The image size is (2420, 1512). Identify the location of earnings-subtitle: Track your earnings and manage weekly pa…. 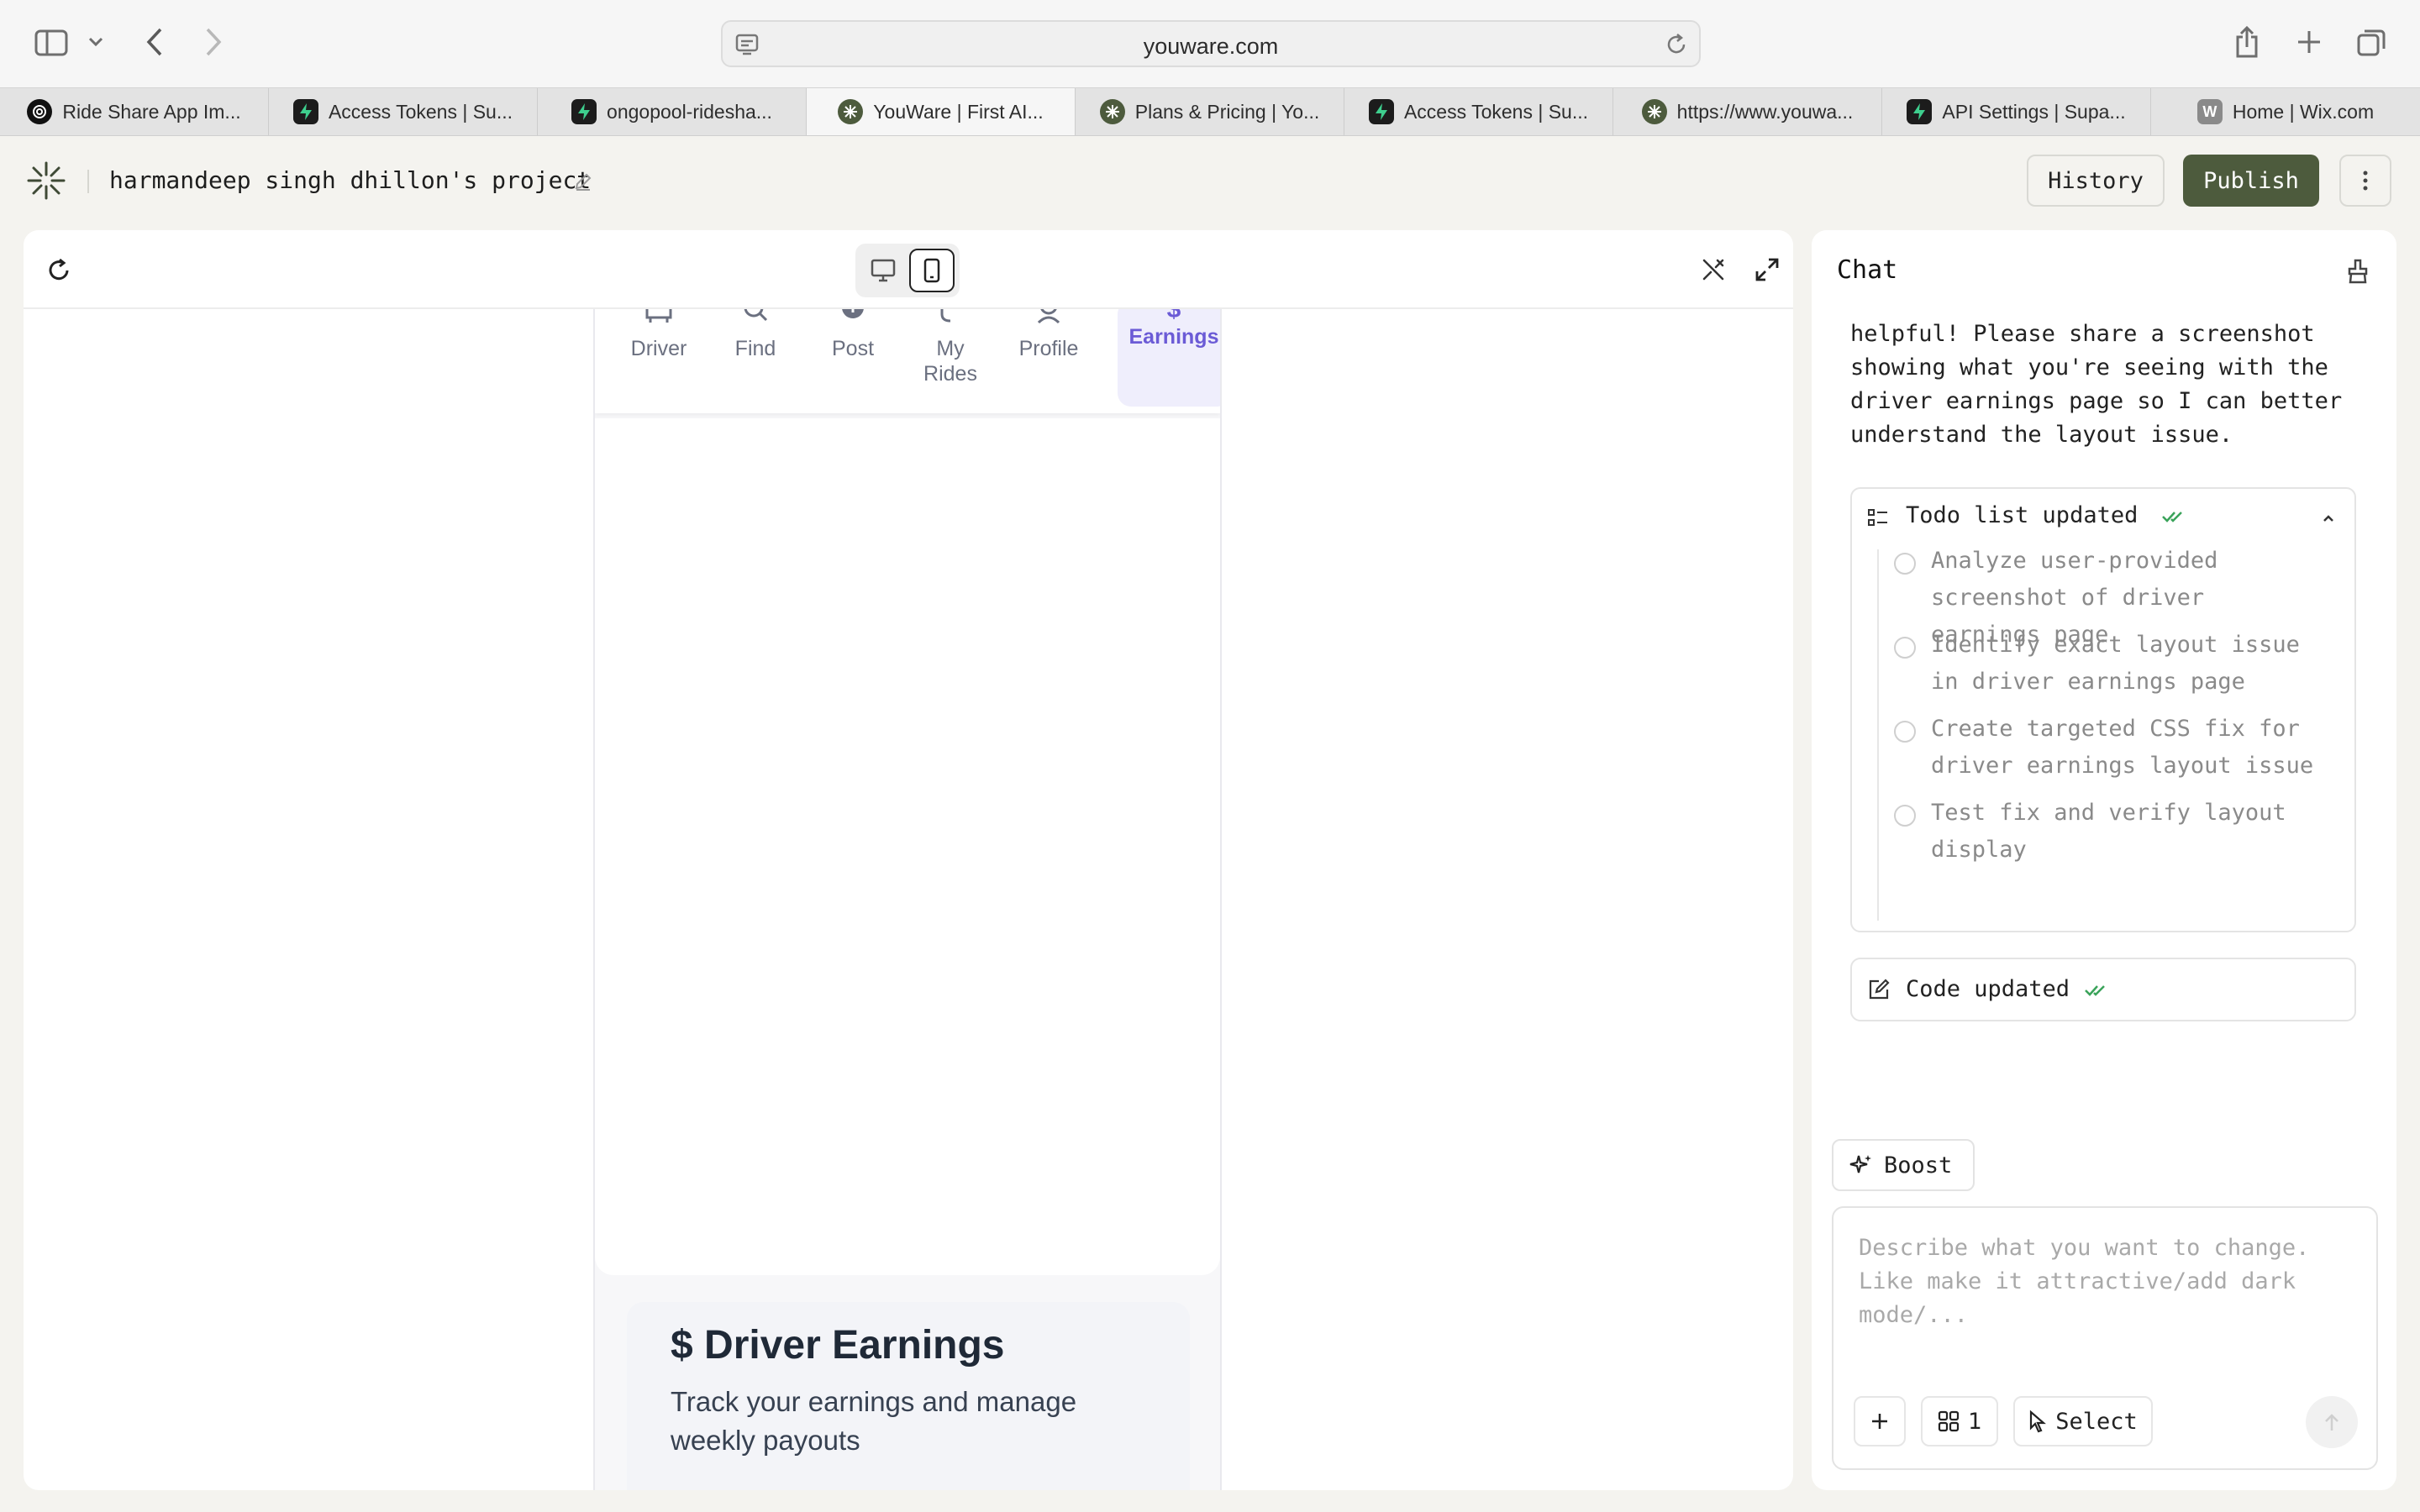
(874, 1421).